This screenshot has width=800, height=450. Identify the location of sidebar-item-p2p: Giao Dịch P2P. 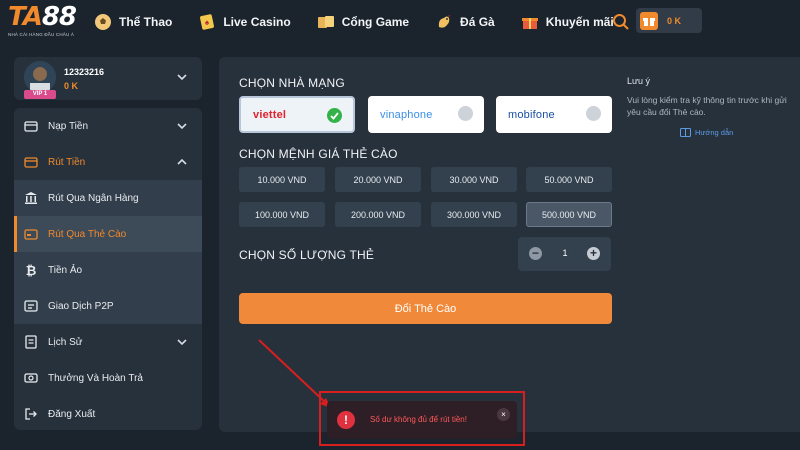
(108, 306).